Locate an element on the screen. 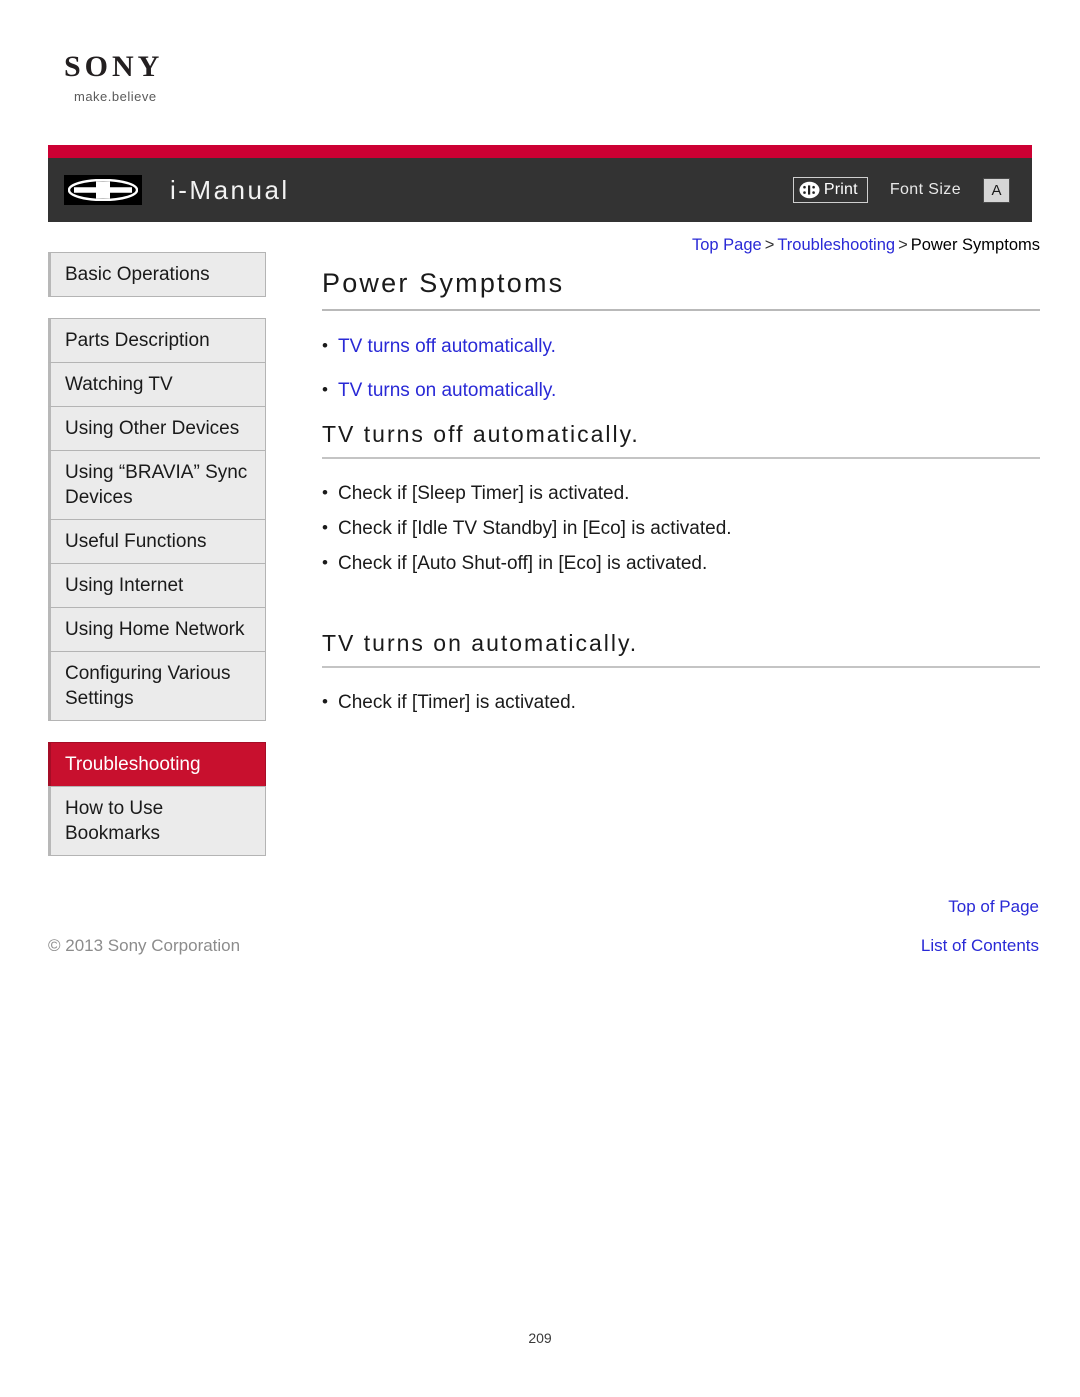 The height and width of the screenshot is (1397, 1080). list-item: Check if [Timer] is activated. is located at coordinates (681, 702).